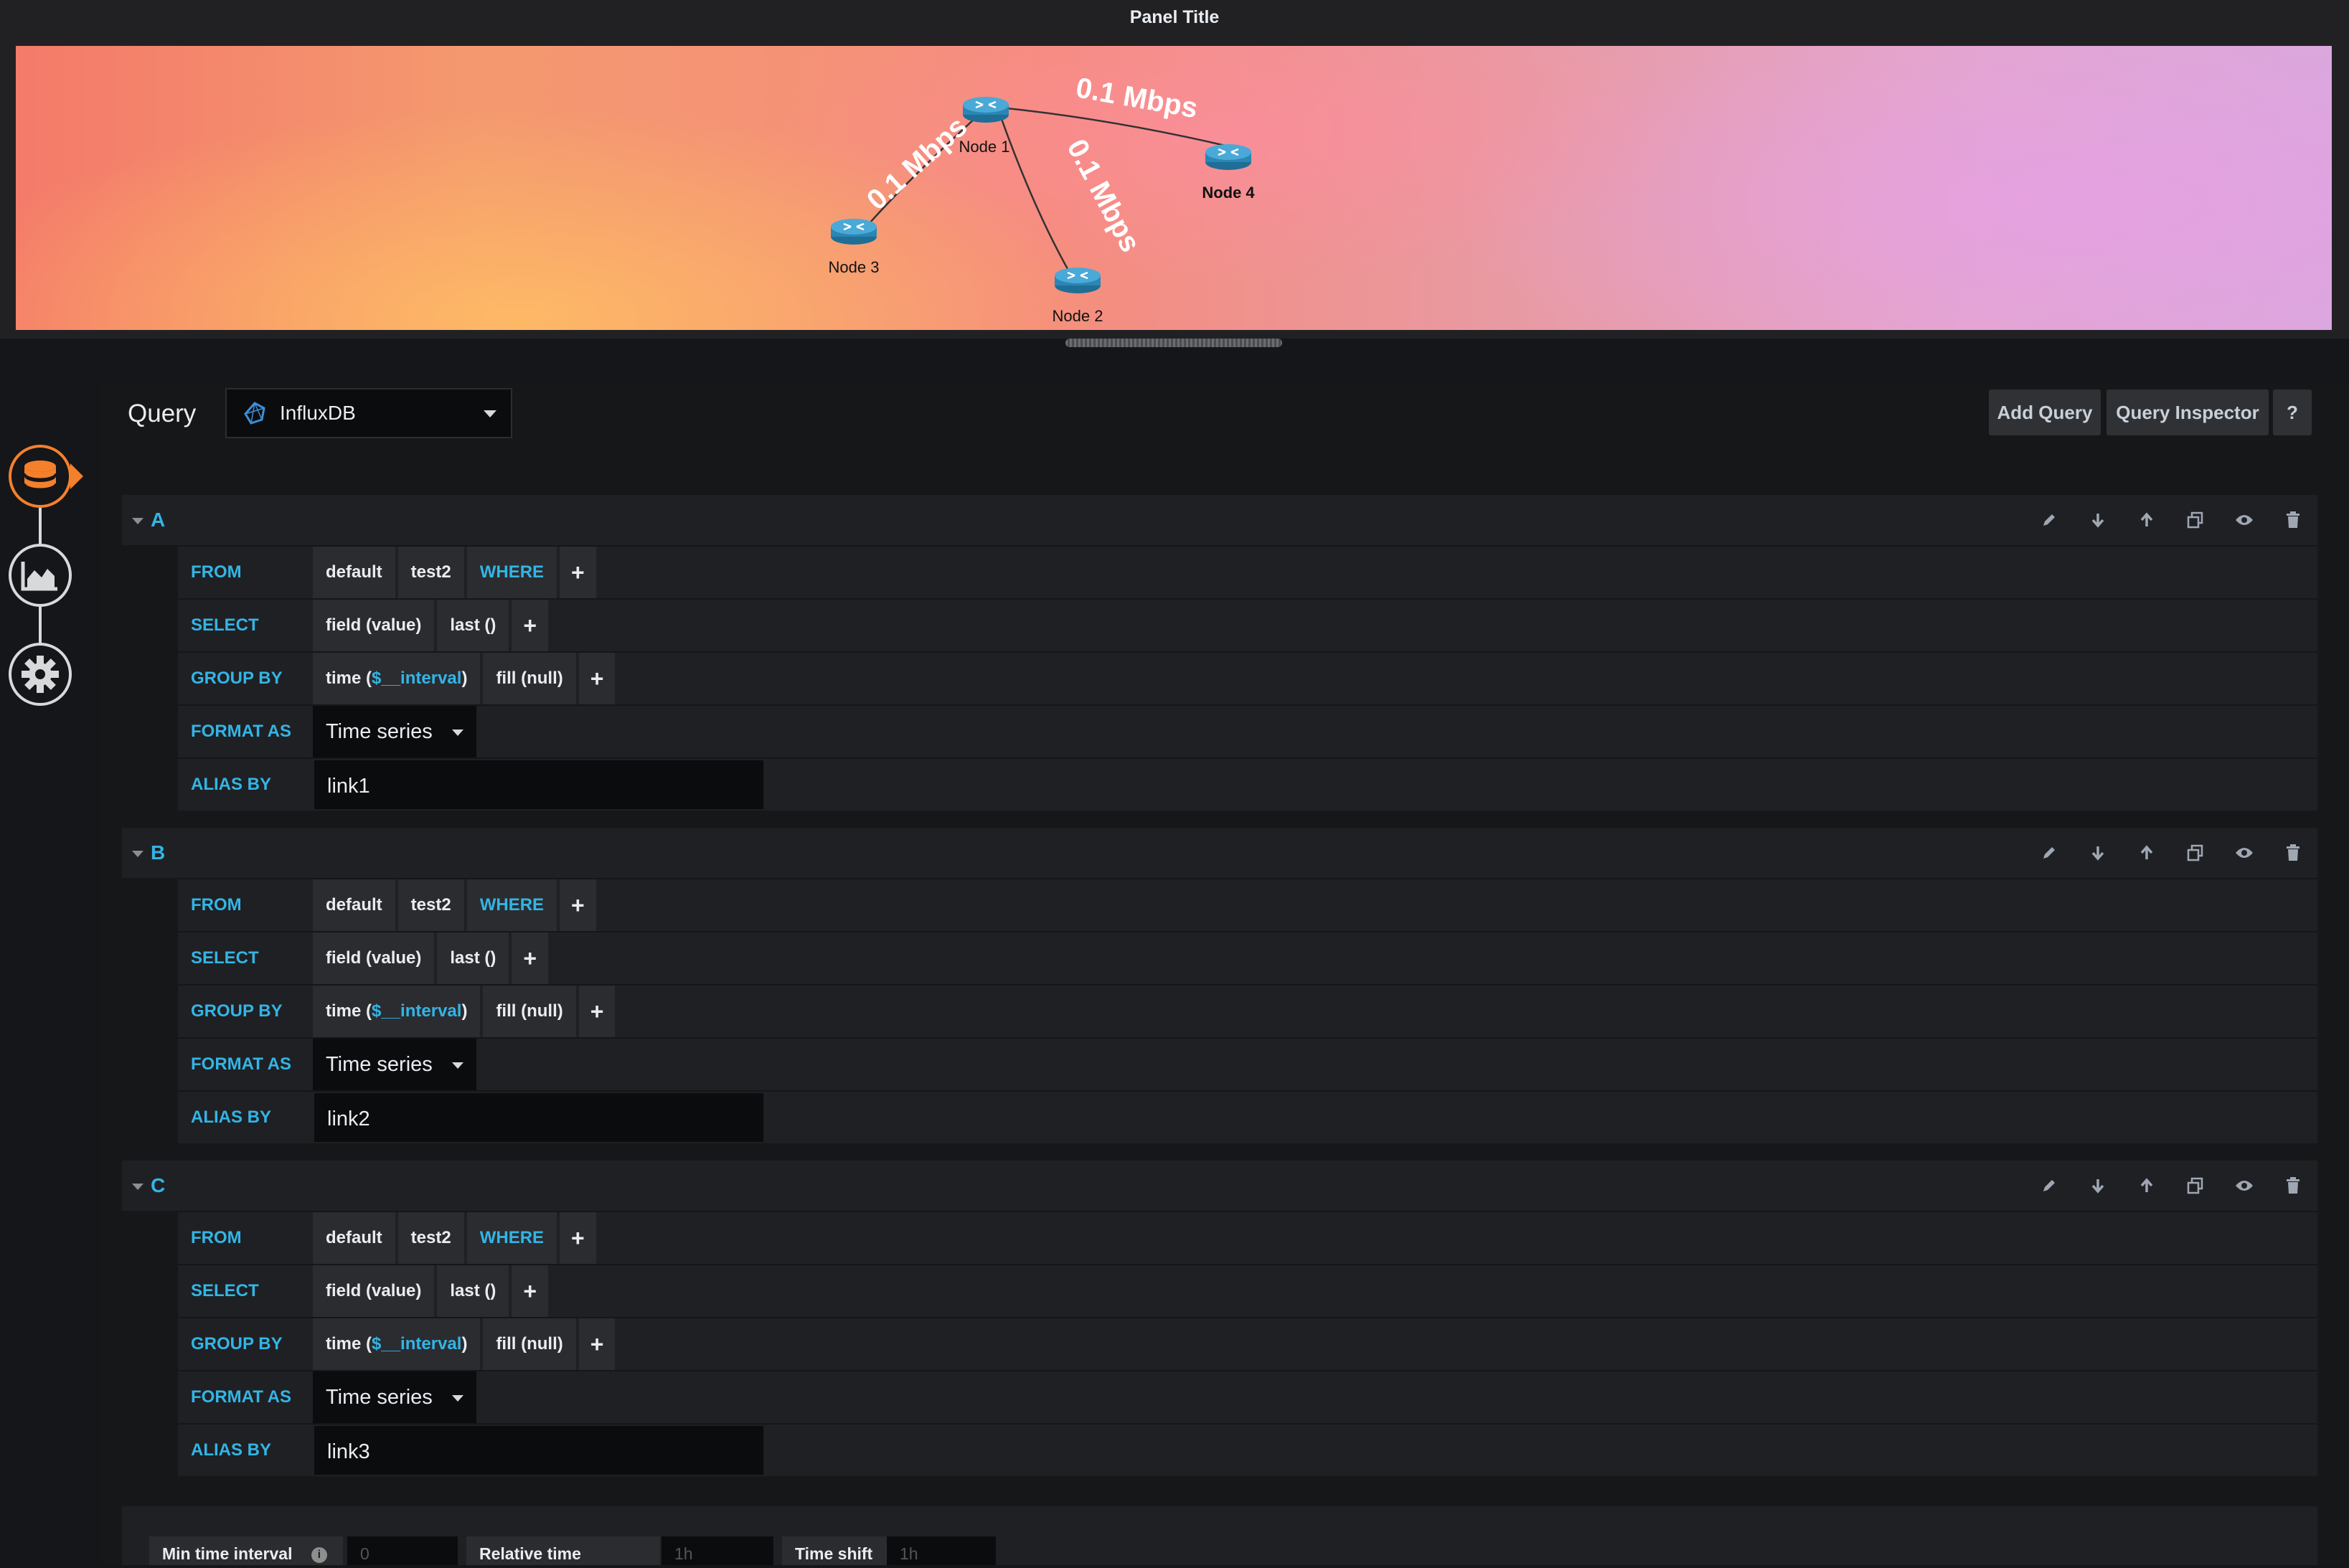  Describe the element at coordinates (2187, 412) in the screenshot. I see `query-inspector-button: Query Inspector` at that location.